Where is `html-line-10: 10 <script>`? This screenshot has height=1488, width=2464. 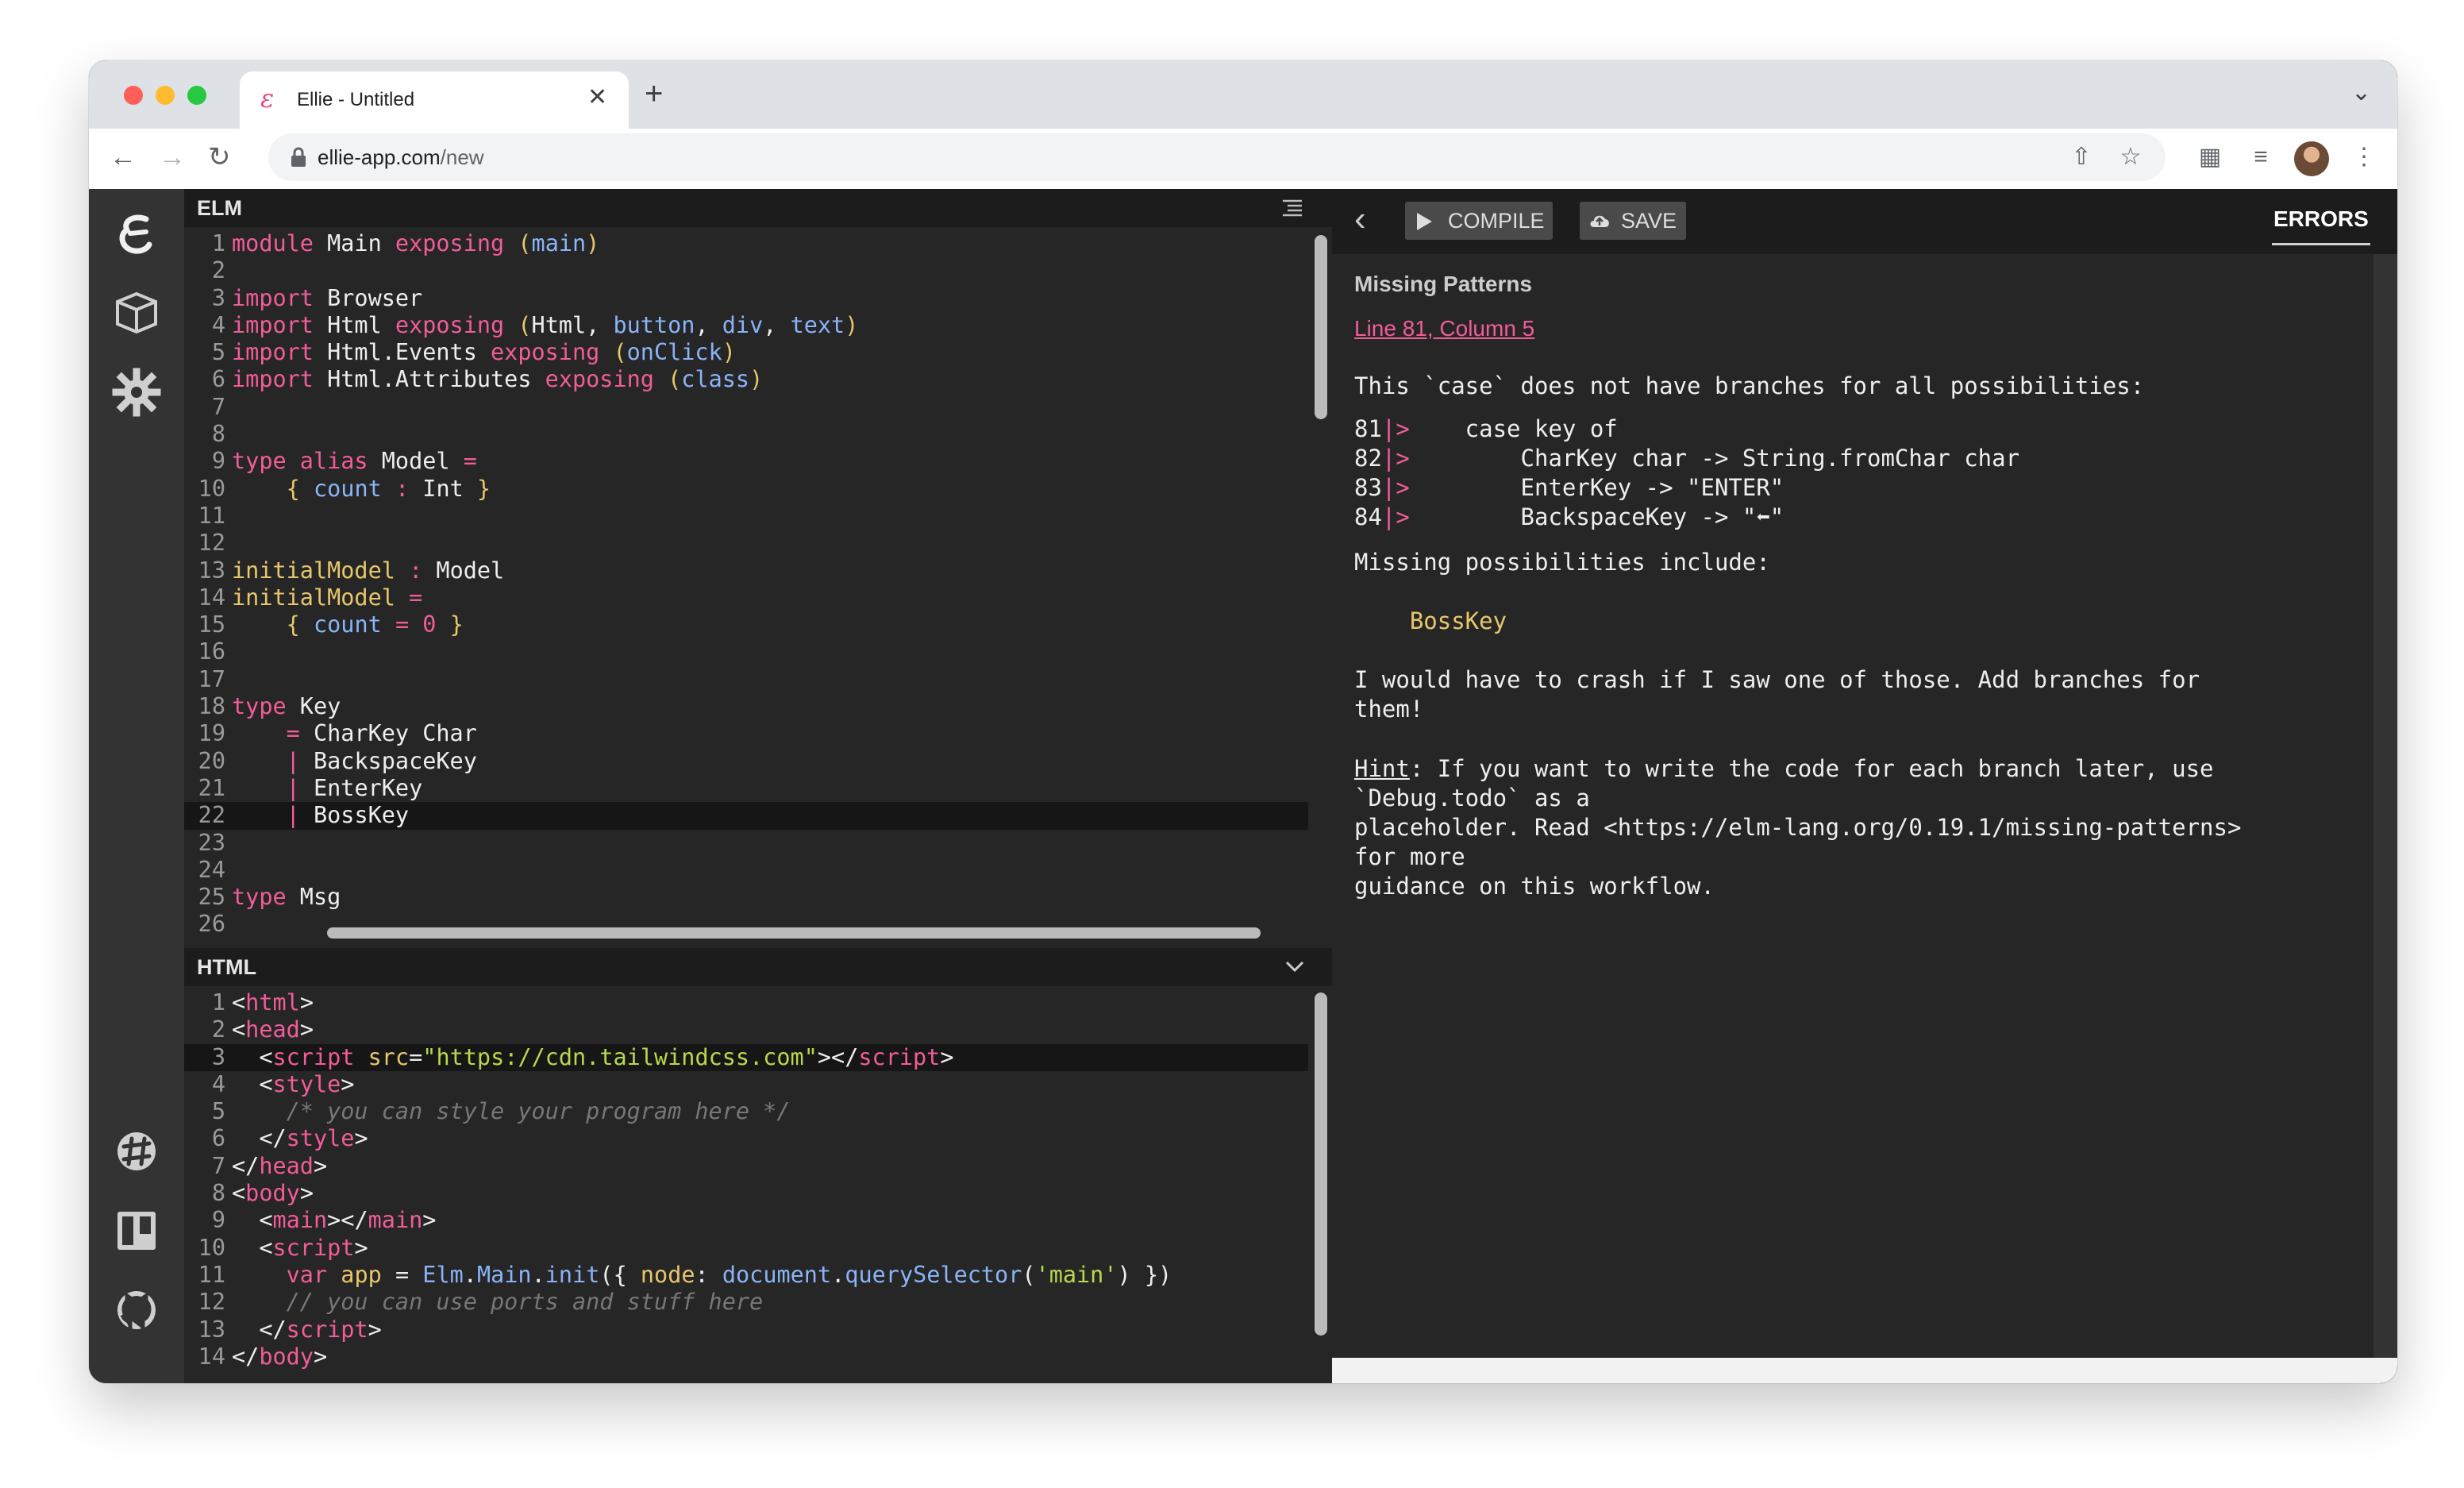
html-line-10: 10 <script> is located at coordinates (746, 1248).